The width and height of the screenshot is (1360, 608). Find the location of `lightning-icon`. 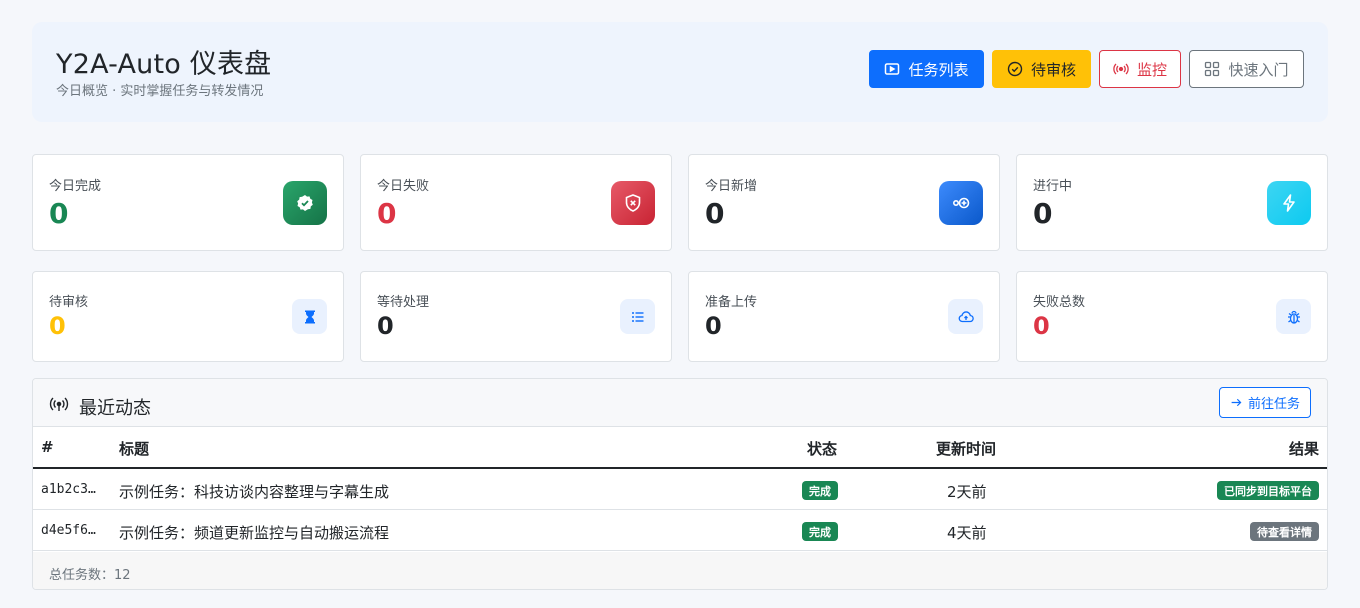

lightning-icon is located at coordinates (1289, 203).